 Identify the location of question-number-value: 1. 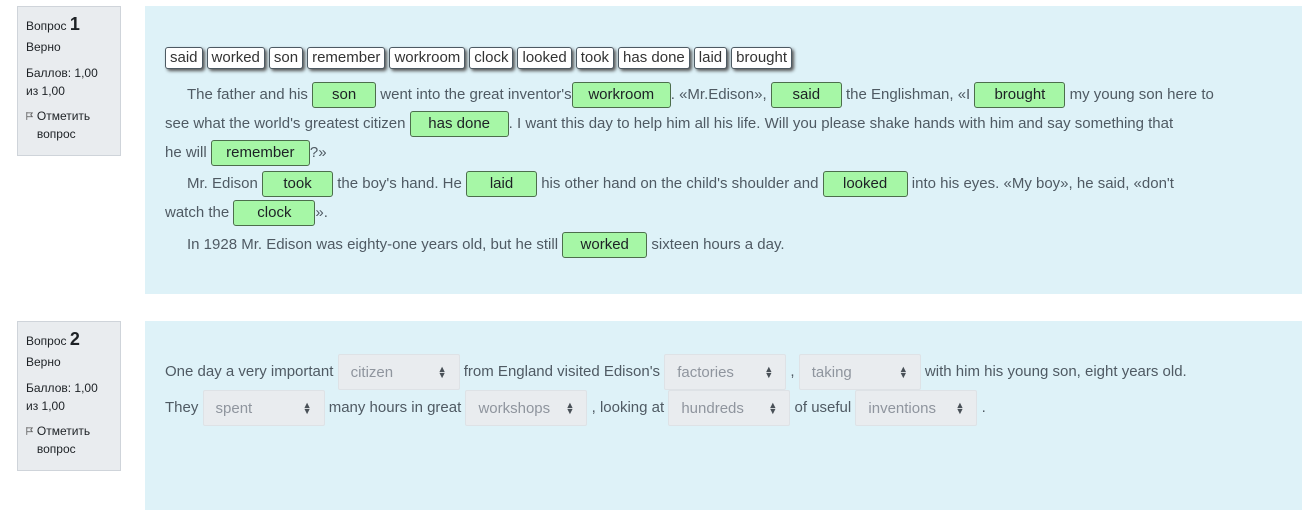
(74, 24).